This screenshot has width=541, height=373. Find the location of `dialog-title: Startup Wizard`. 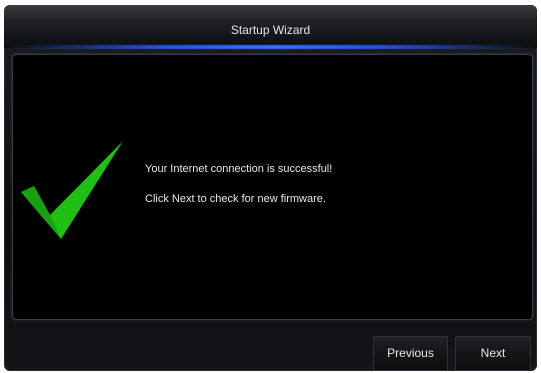

dialog-title: Startup Wizard is located at coordinates (270, 30).